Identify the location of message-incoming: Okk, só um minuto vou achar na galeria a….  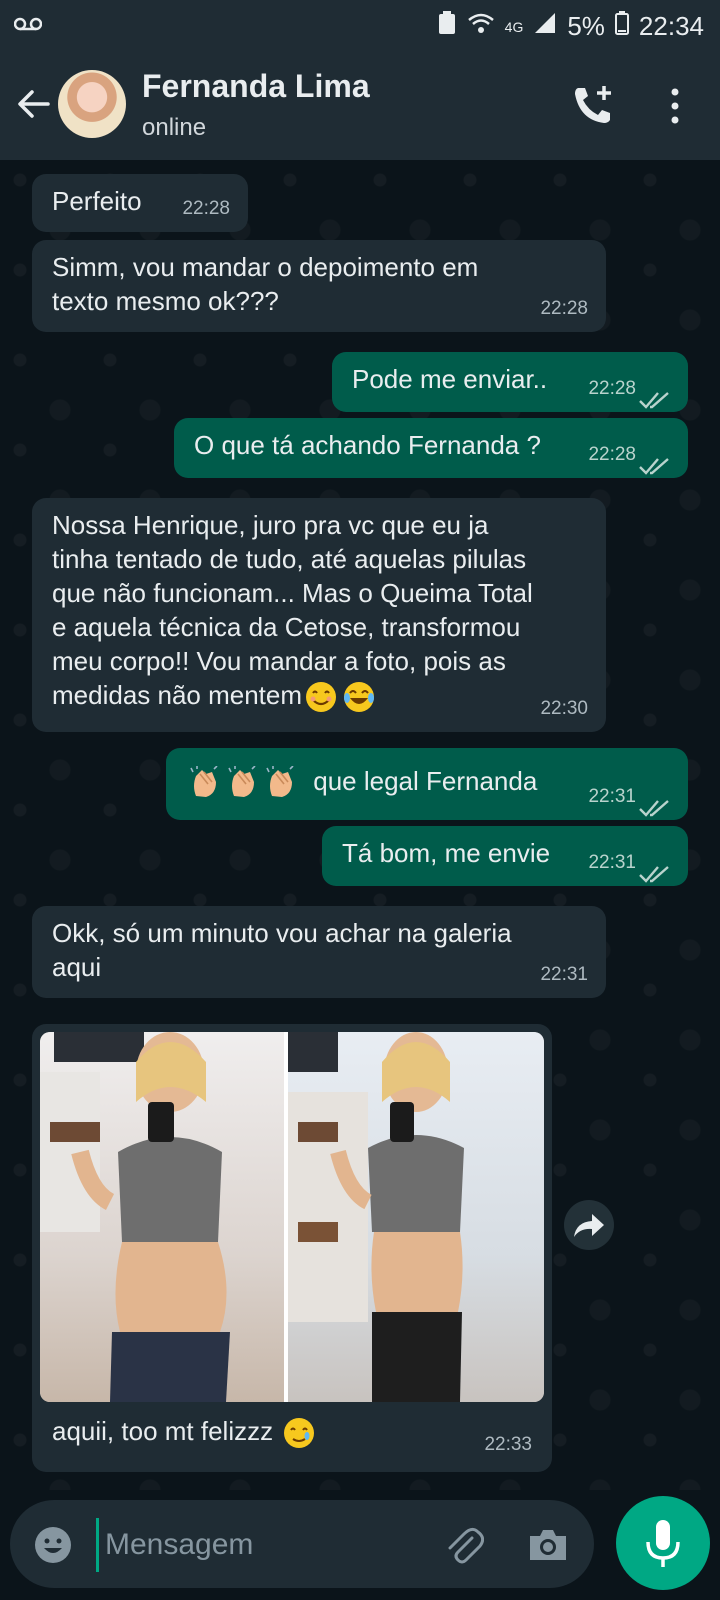
(319, 952).